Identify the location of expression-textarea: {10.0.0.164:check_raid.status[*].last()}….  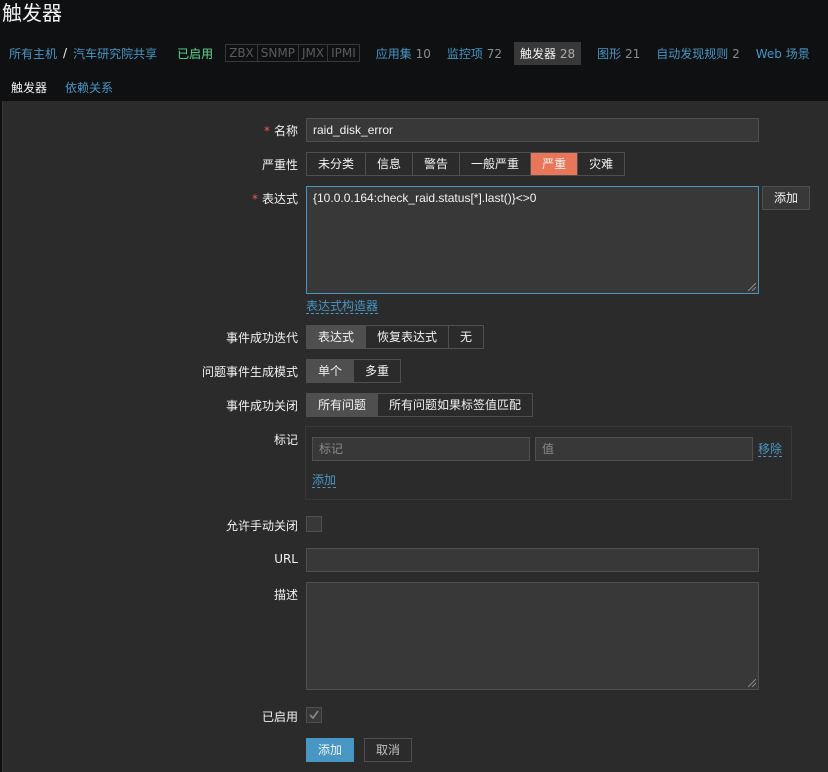
(532, 240).